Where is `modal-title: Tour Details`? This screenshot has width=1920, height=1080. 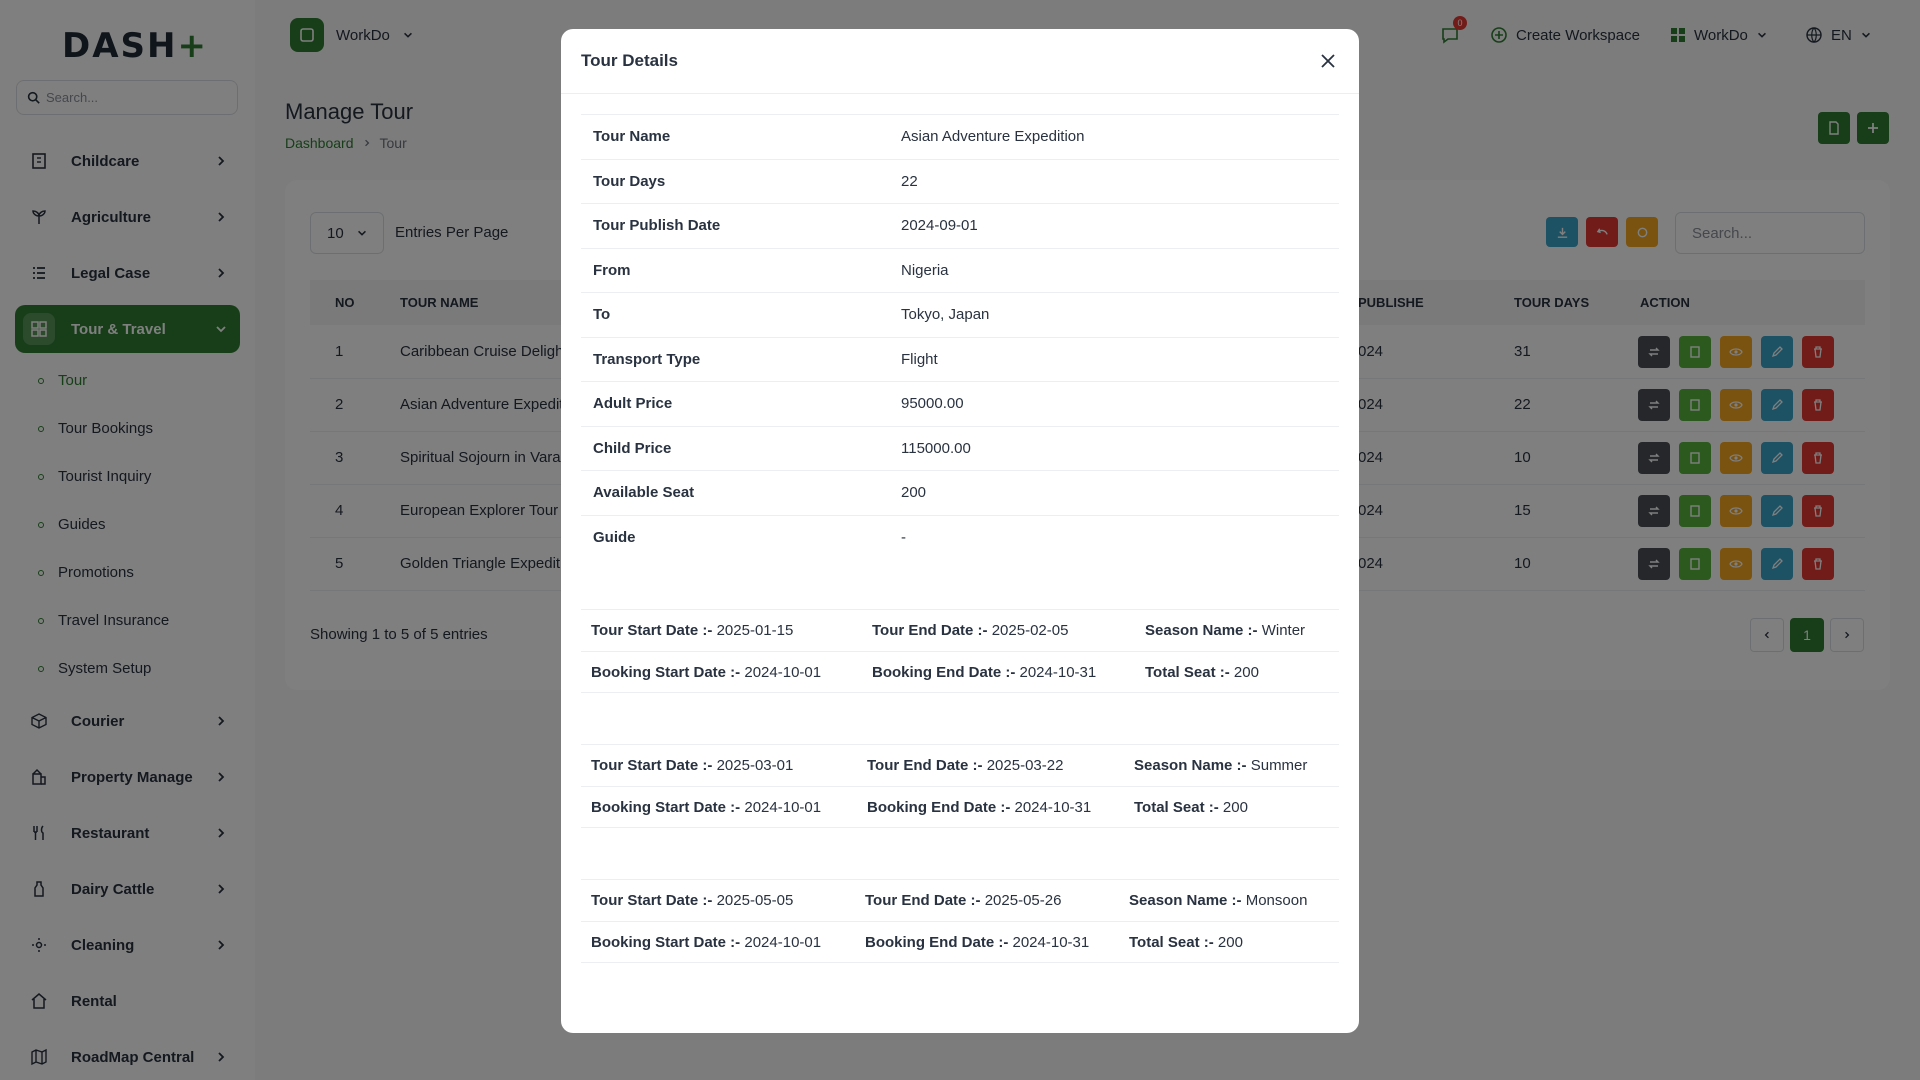 modal-title: Tour Details is located at coordinates (629, 60).